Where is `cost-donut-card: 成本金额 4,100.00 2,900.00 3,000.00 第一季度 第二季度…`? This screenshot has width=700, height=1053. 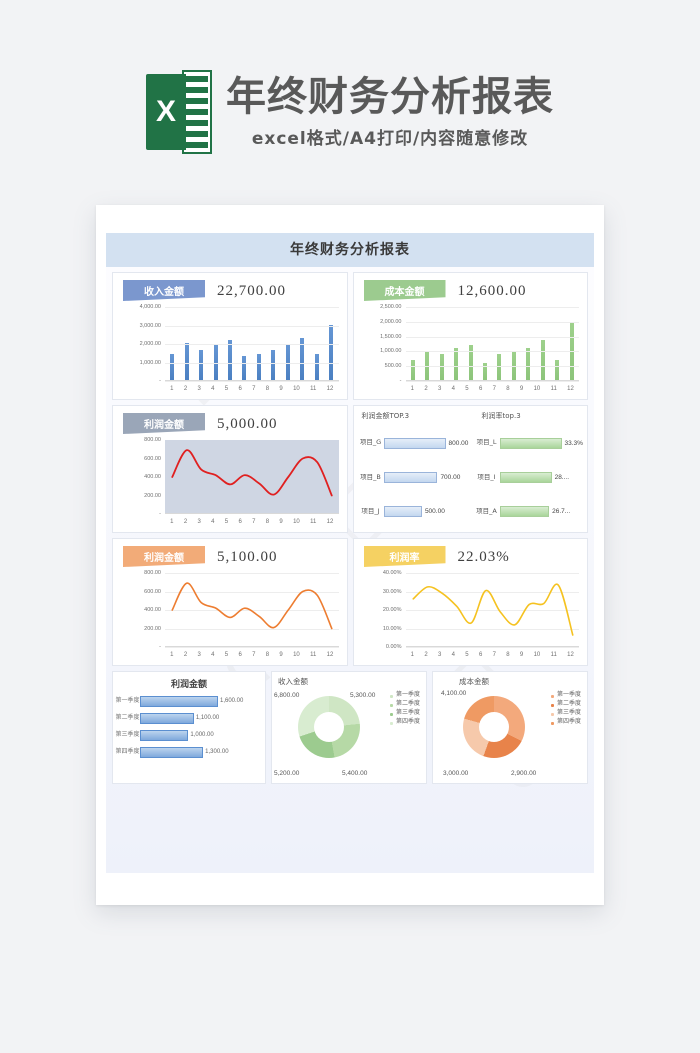
cost-donut-card: 成本金额 4,100.00 2,900.00 3,000.00 第一季度 第二季度… is located at coordinates (510, 727).